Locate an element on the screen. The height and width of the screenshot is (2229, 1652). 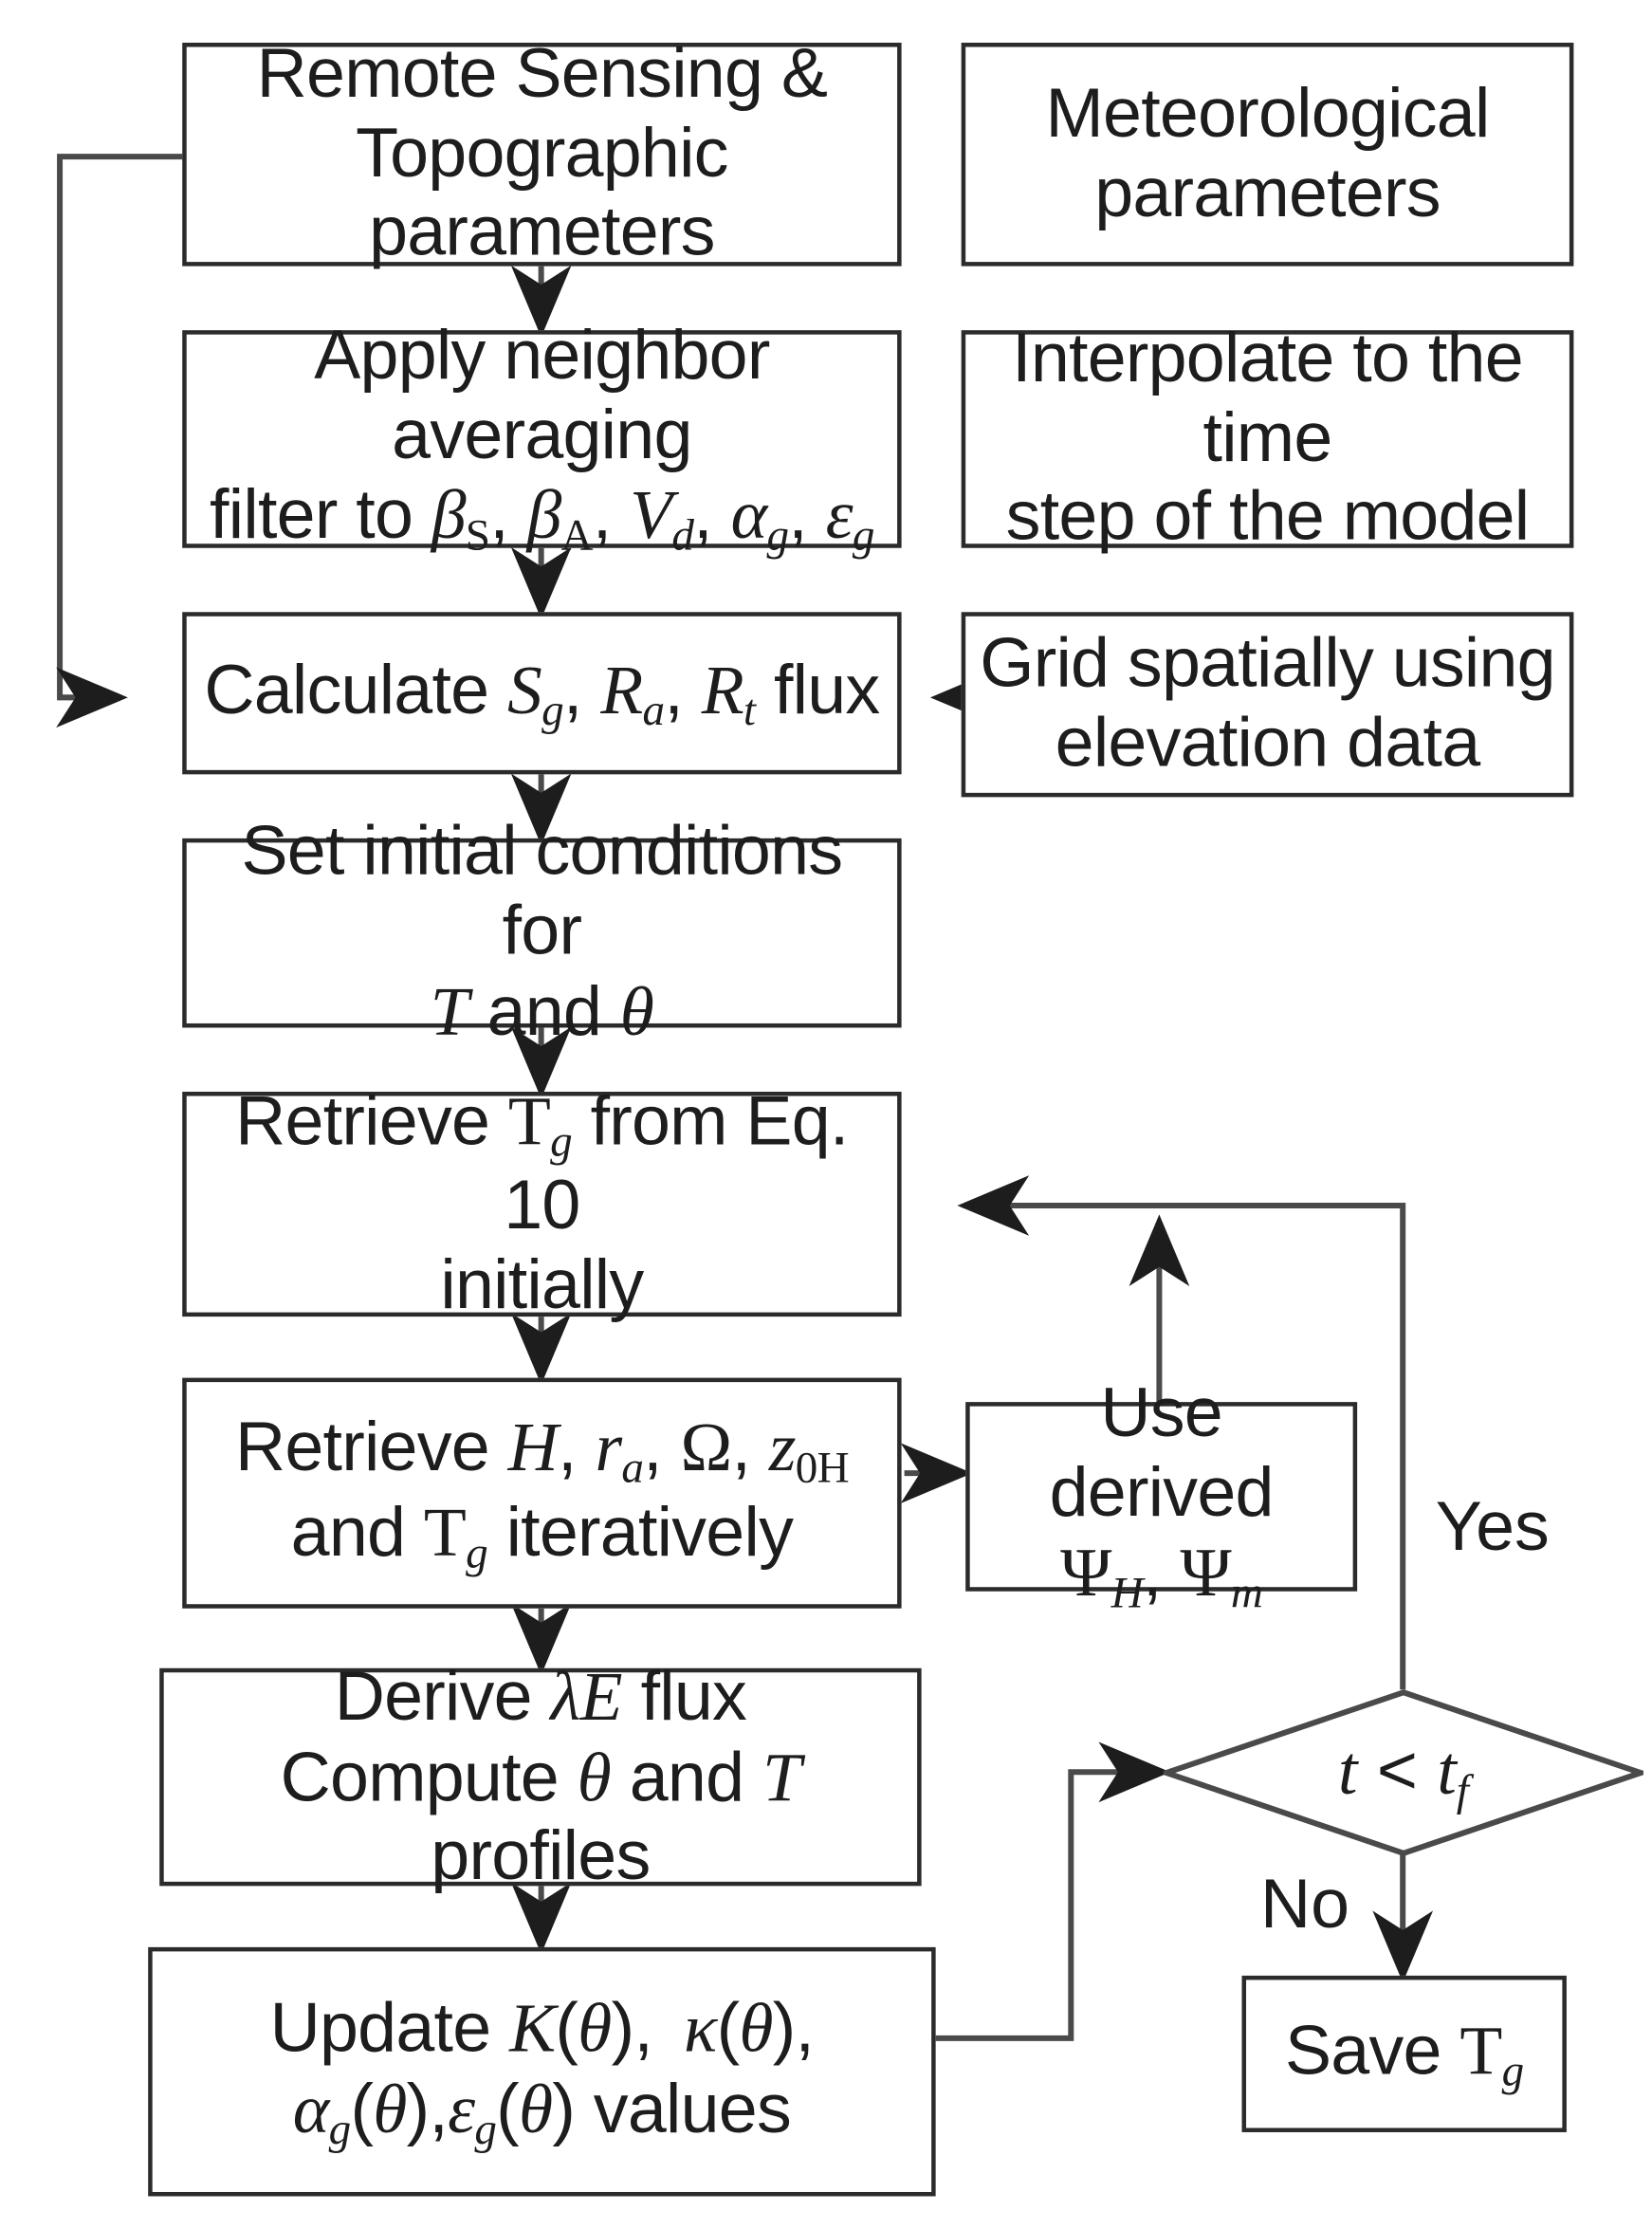
node-update-k-text: Update K(θ), κ(θ), αg(θ),εg(θ) values is located at coordinates (542, 2072).